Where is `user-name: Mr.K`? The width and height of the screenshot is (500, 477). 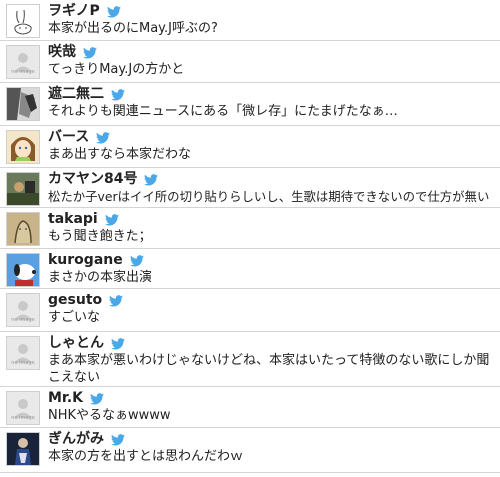 user-name: Mr.K is located at coordinates (65, 398).